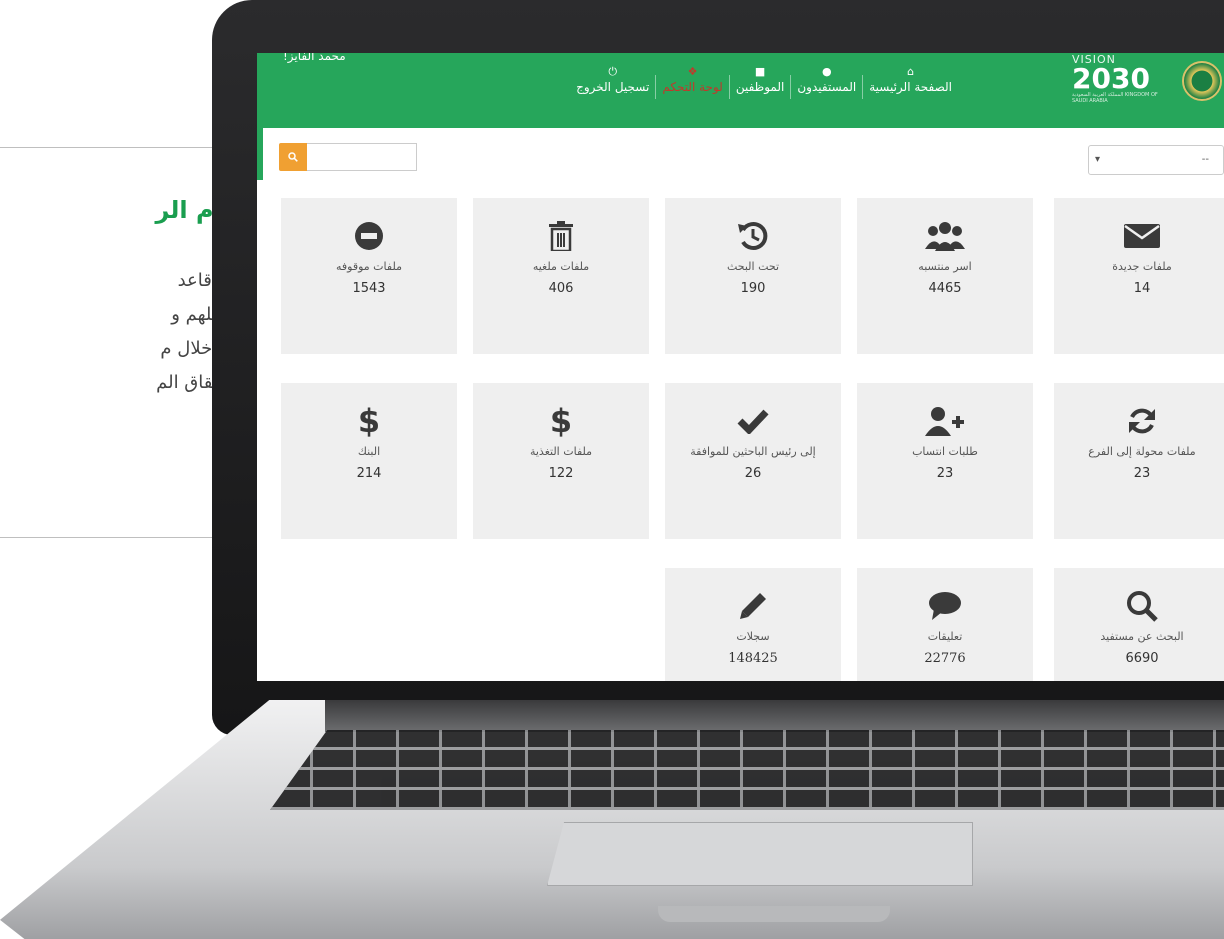  Describe the element at coordinates (1098, 159) in the screenshot. I see `caret-down-icon: ▾` at that location.